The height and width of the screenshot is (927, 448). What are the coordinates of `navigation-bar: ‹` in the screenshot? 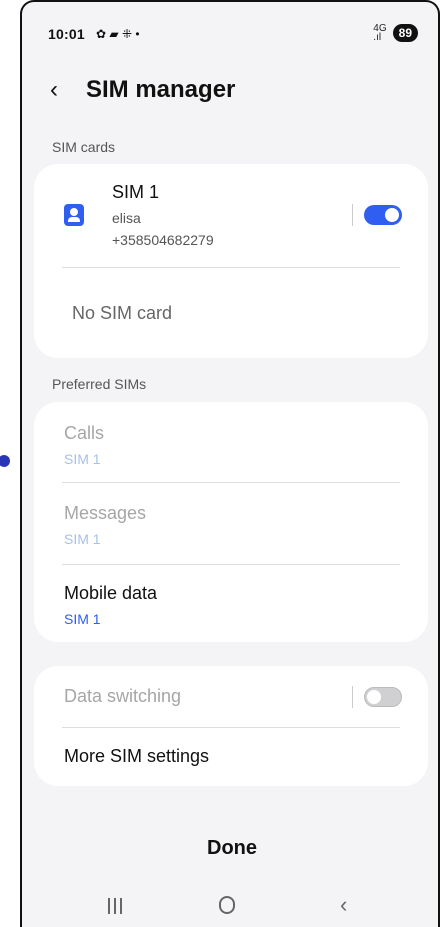 It's located at (230, 907).